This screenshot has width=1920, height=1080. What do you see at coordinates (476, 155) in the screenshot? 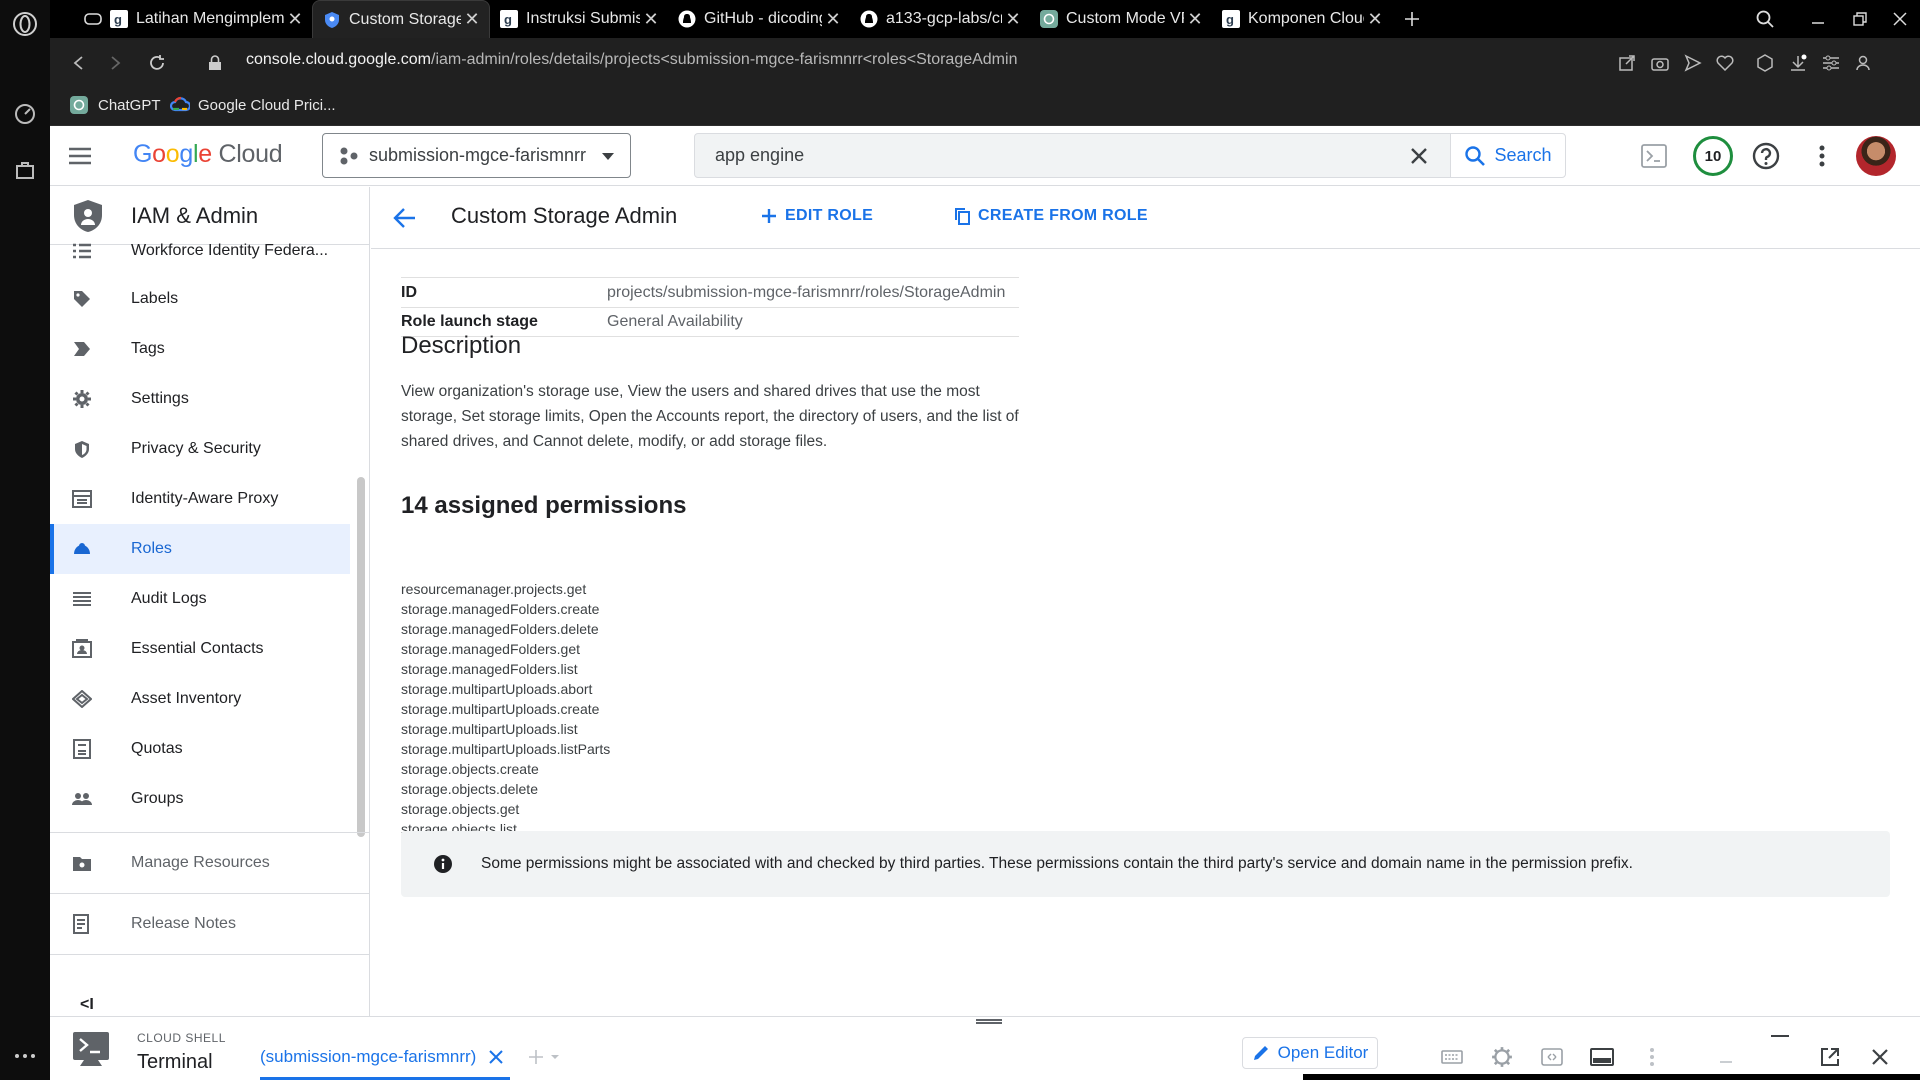
I see `project-selector: submission-mgce-farismnrr` at bounding box center [476, 155].